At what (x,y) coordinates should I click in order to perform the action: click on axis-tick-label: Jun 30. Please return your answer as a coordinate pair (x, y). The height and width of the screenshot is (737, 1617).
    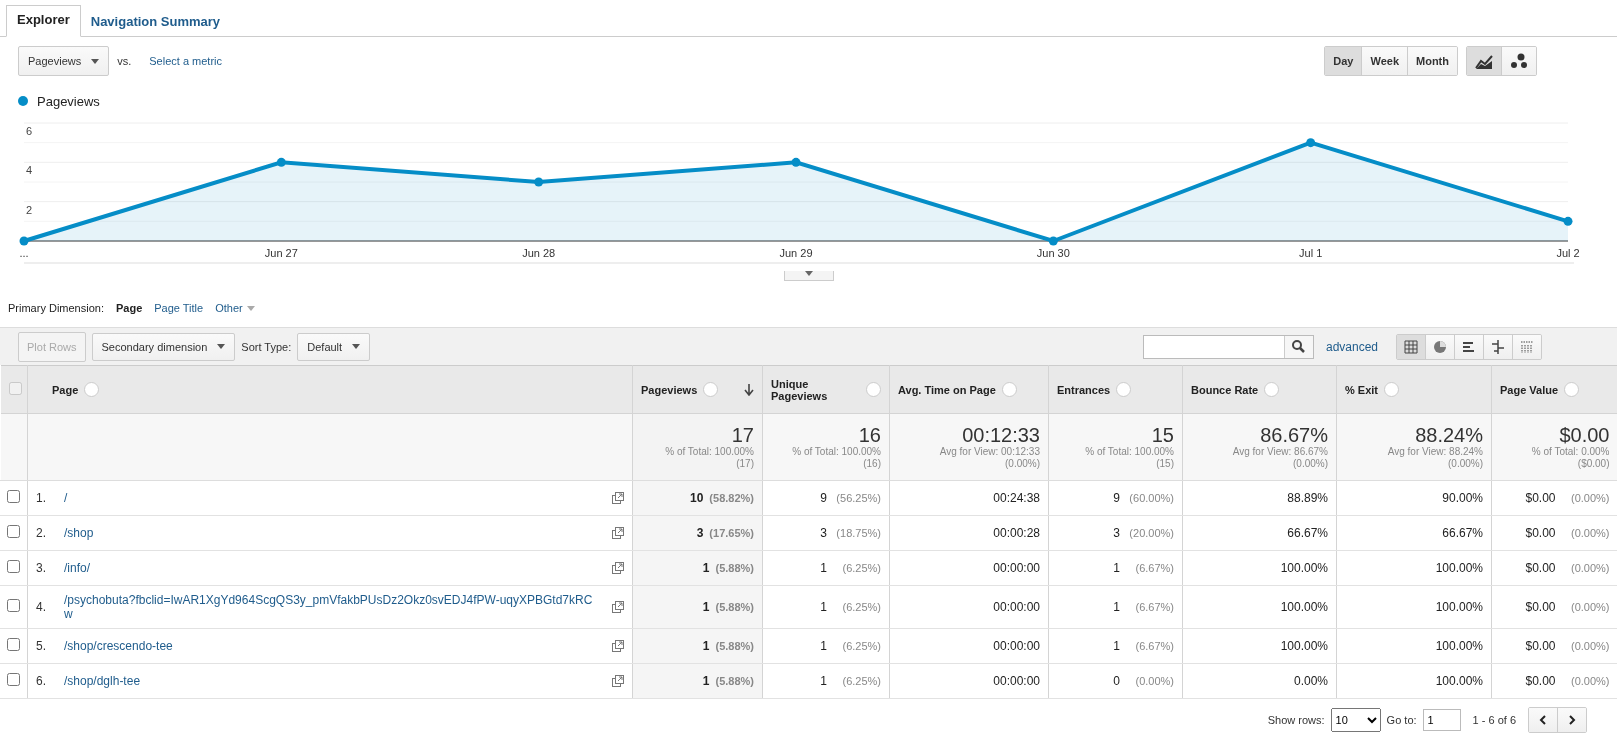
    Looking at the image, I should click on (1053, 253).